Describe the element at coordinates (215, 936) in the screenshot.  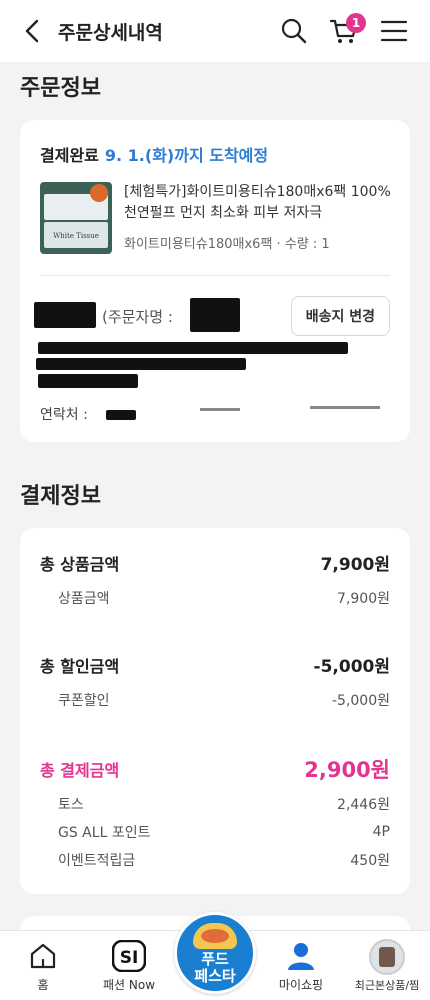
I see `food-topping-image` at that location.